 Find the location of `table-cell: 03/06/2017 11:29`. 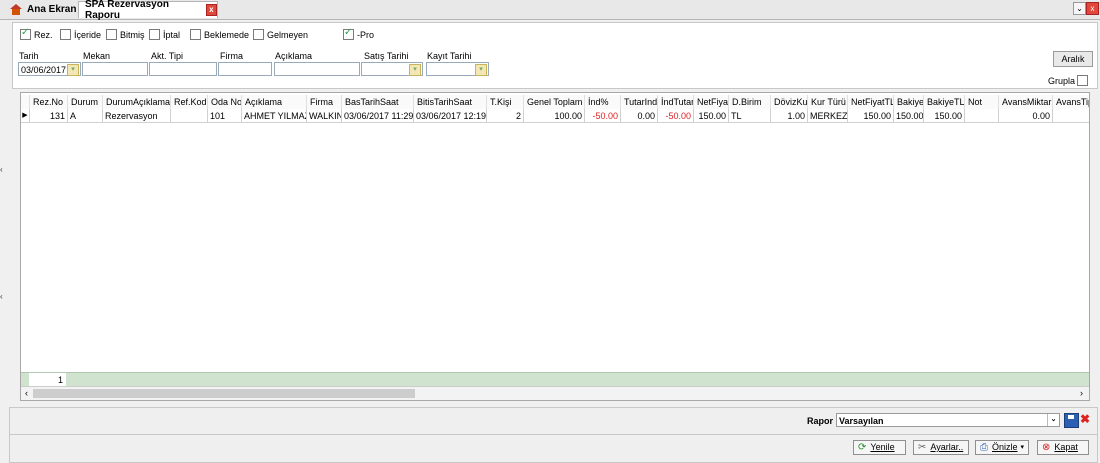

table-cell: 03/06/2017 11:29 is located at coordinates (378, 116).